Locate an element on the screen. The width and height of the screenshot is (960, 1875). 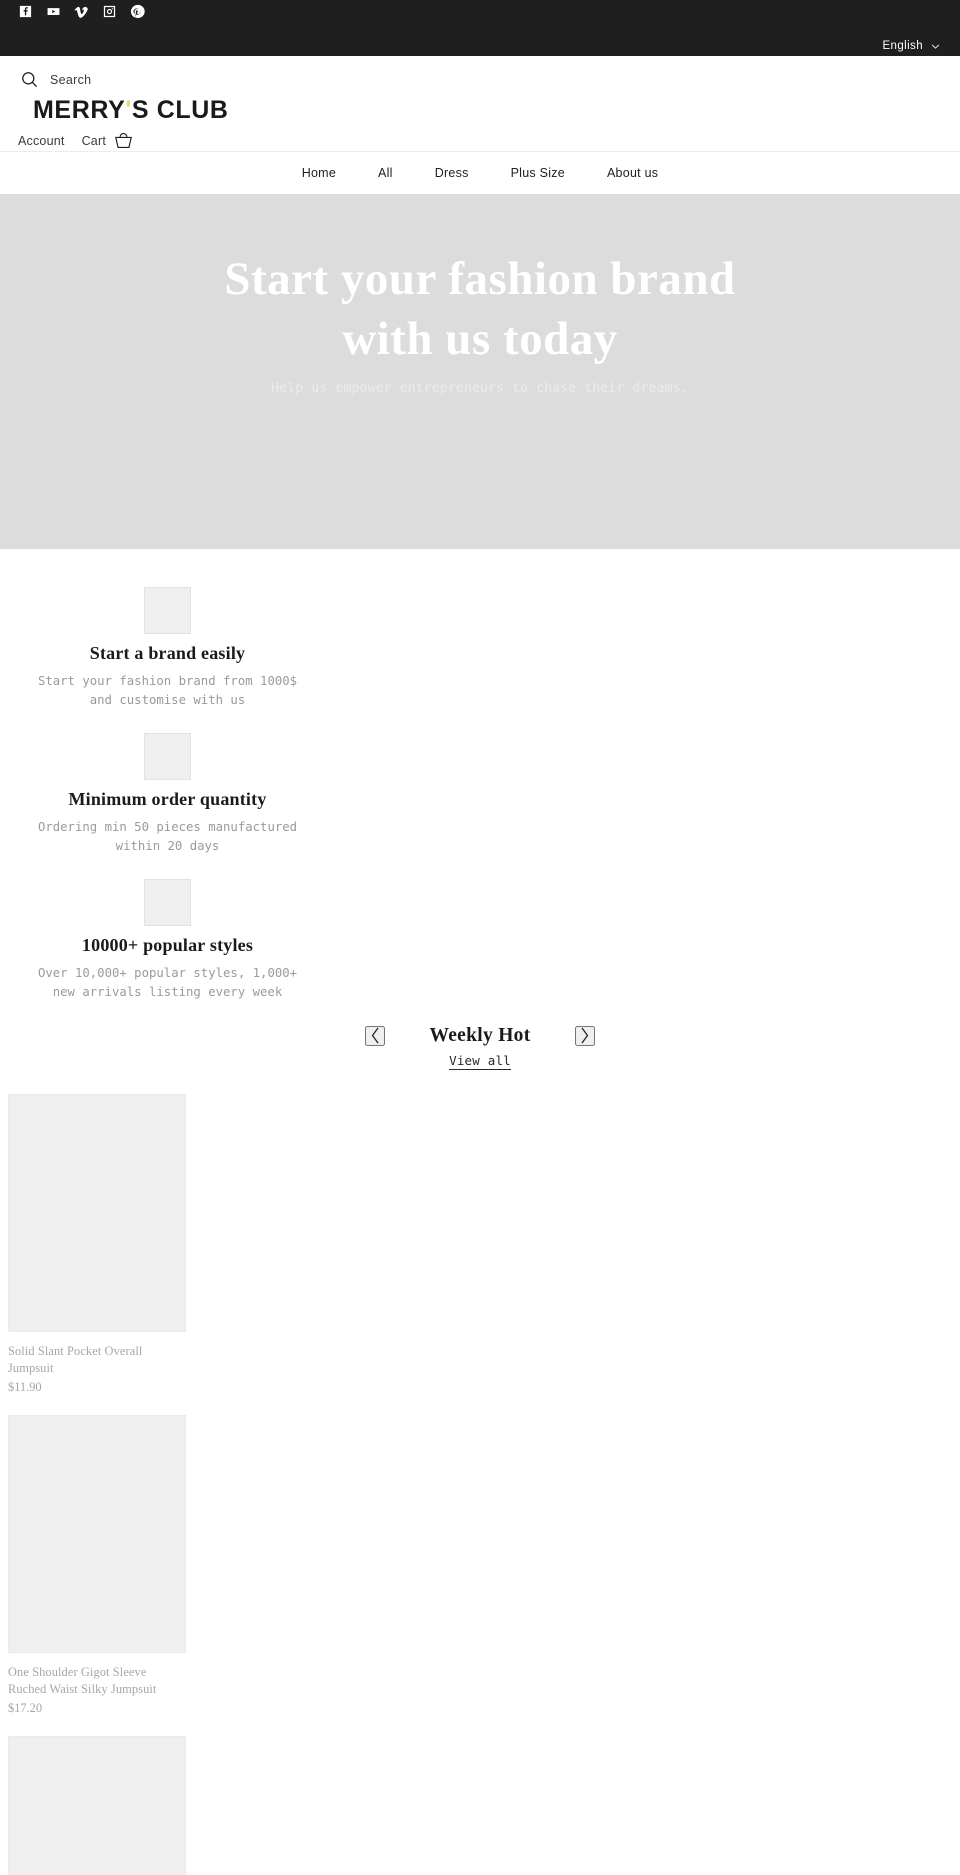
search-bar: Search is located at coordinates (55, 79).